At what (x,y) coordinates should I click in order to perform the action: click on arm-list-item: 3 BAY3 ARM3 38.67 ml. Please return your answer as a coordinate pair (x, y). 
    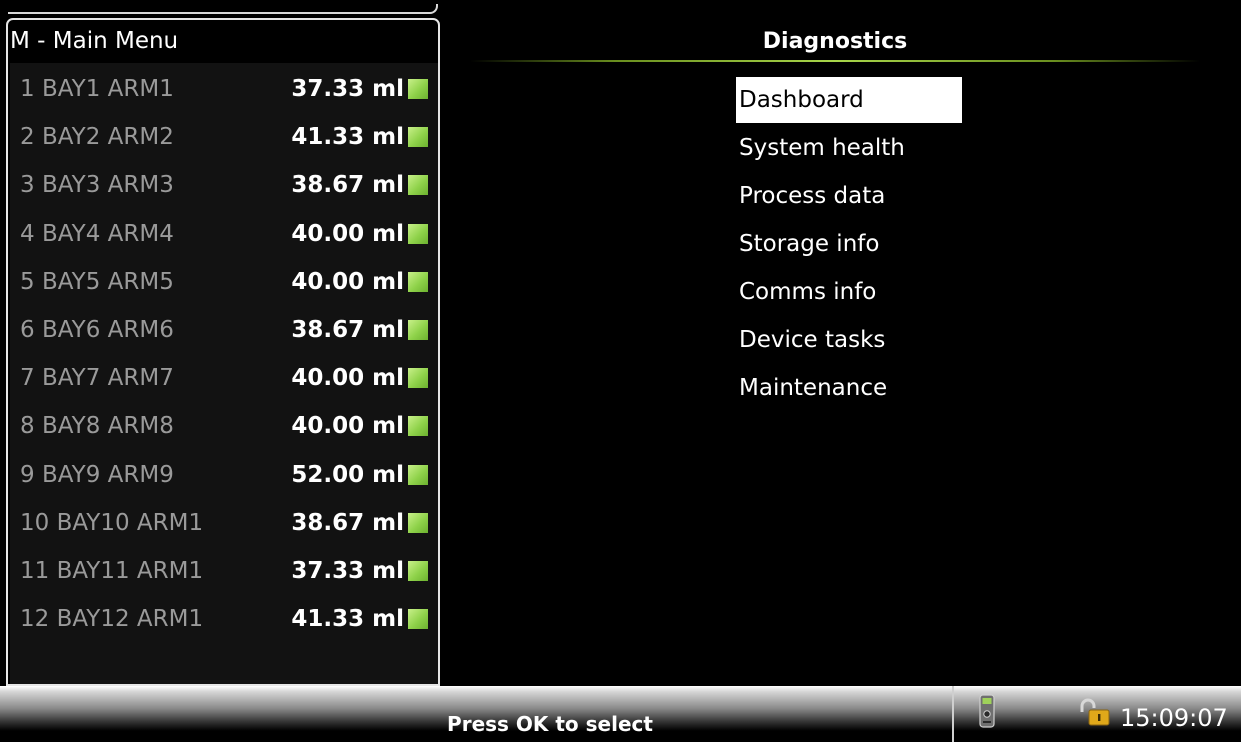
    Looking at the image, I should click on (224, 185).